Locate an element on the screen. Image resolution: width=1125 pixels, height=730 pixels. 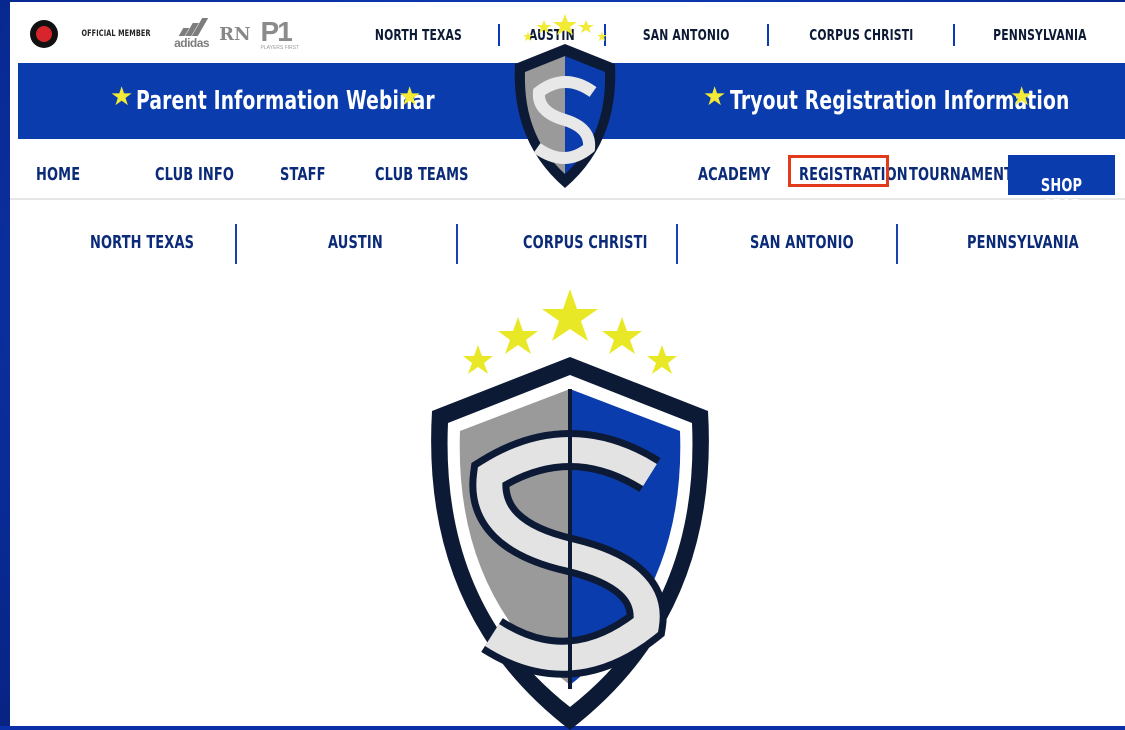
nav-label: CLUB INFO is located at coordinates (195, 174).